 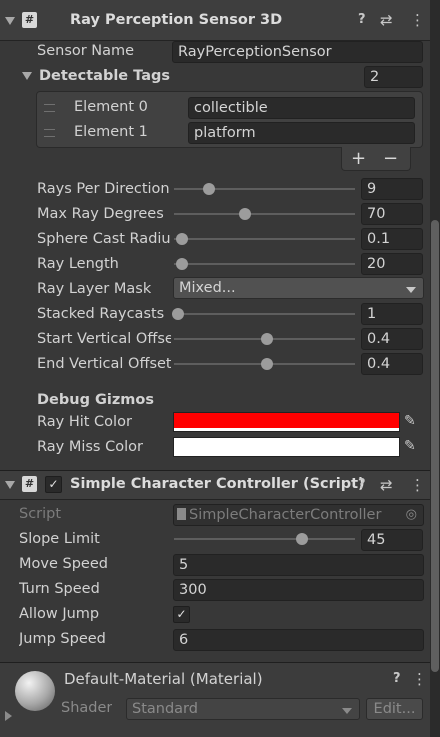 What do you see at coordinates (181, 614) in the screenshot?
I see `allow-jump-checkbox: ✓` at bounding box center [181, 614].